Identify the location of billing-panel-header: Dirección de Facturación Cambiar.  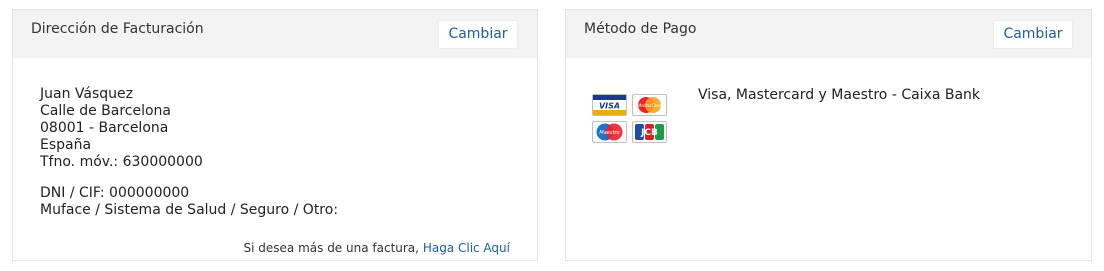
(275, 34).